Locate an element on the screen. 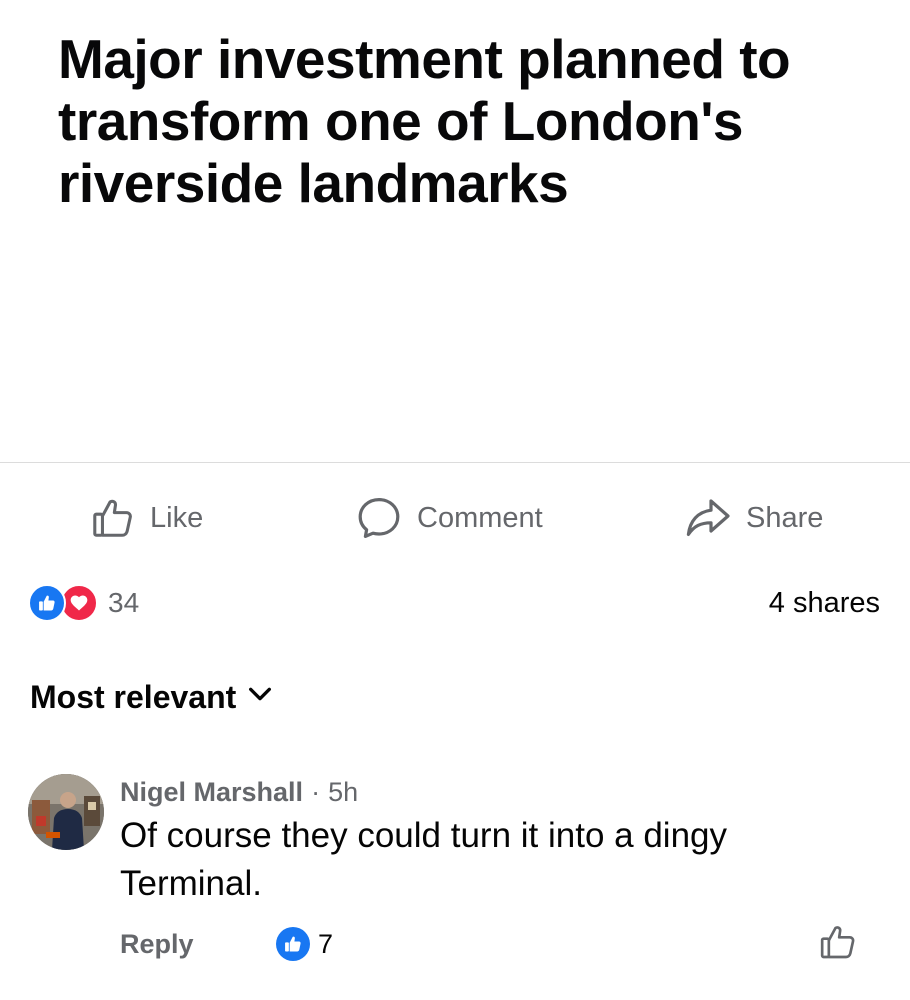 The image size is (910, 1000). sort-label: Most relevant is located at coordinates (133, 696).